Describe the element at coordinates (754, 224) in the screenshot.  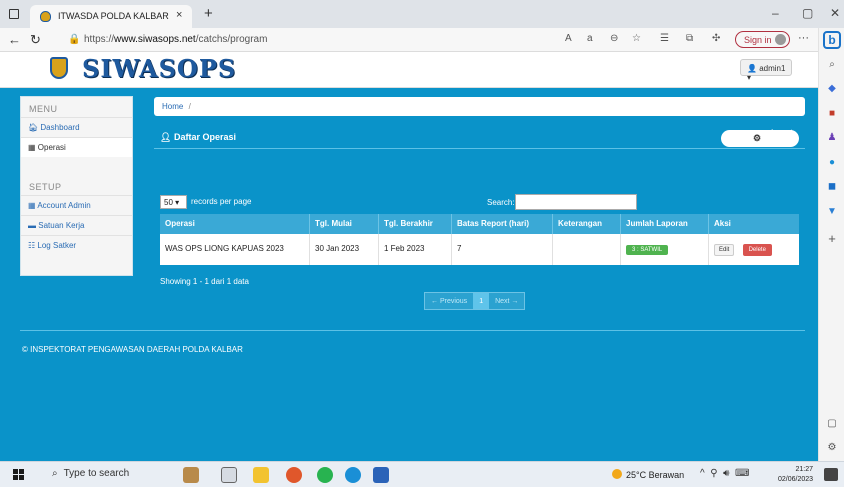
I see `column-header: Aksi` at that location.